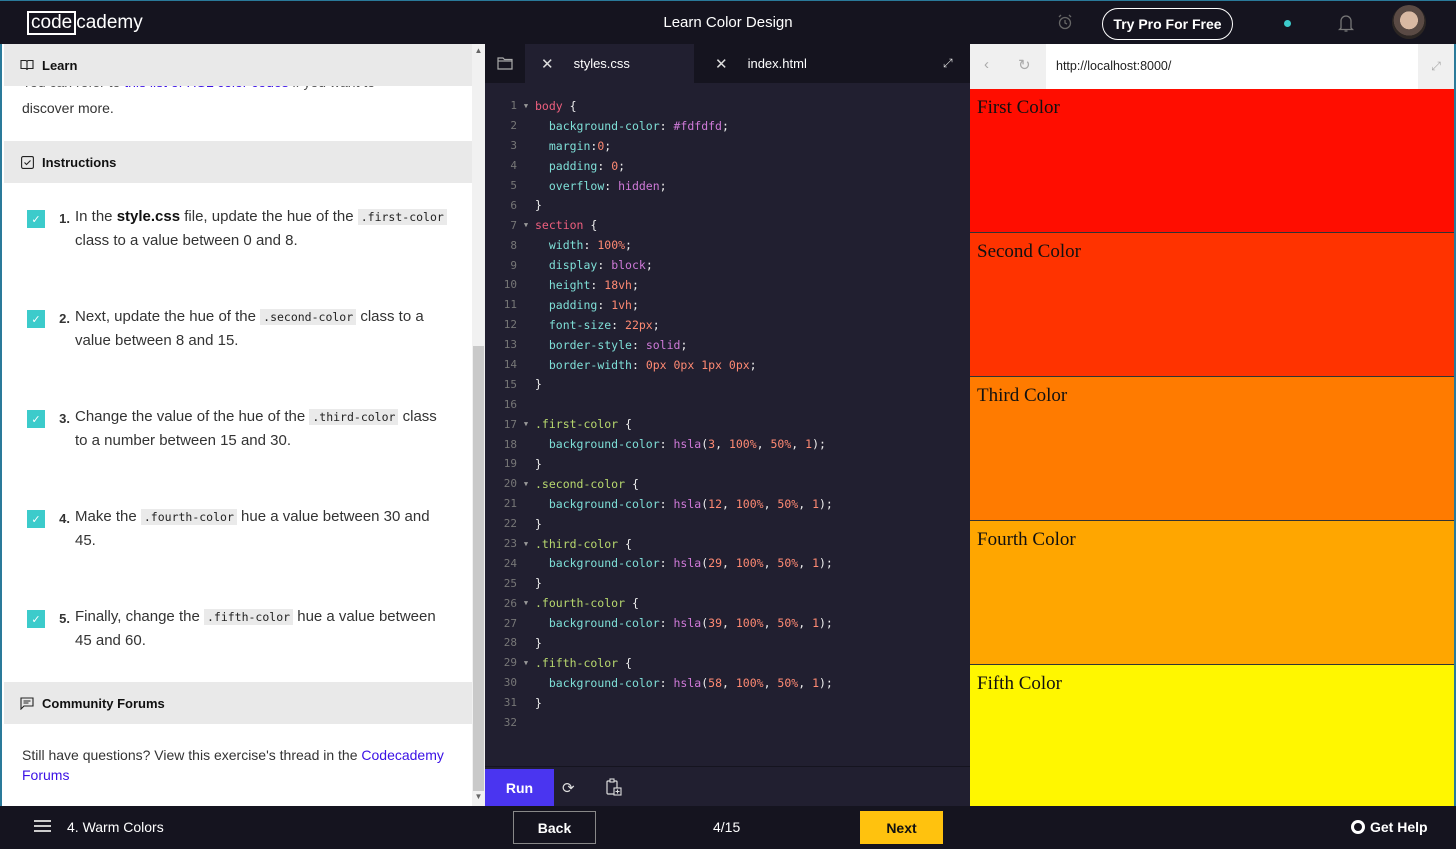 The height and width of the screenshot is (849, 1456). Describe the element at coordinates (238, 162) in the screenshot. I see `instructions-section-header: Instructions` at that location.